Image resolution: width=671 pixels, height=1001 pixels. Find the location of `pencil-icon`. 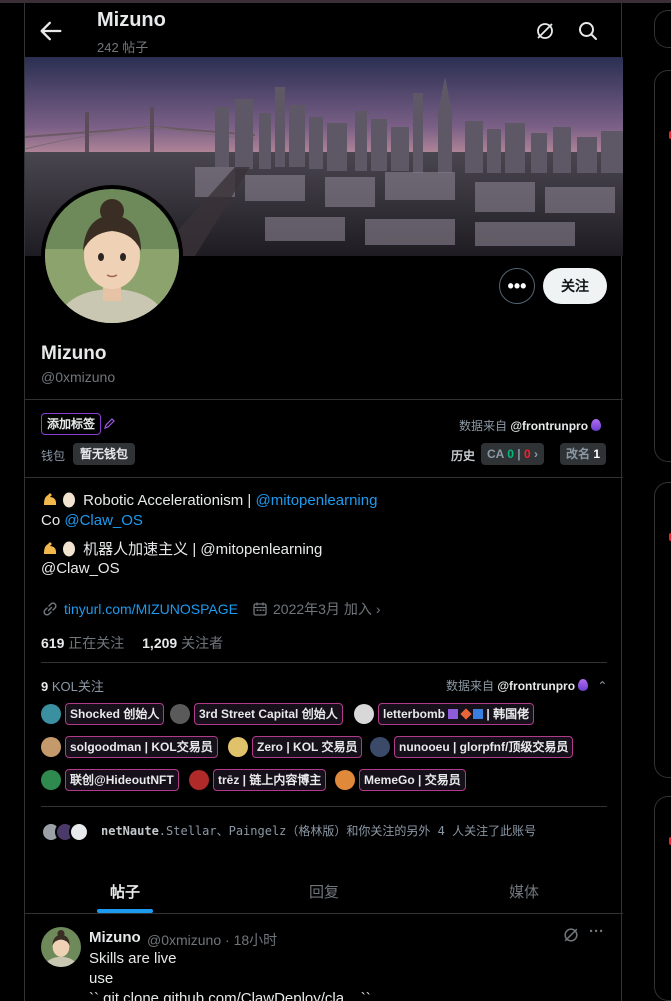

pencil-icon is located at coordinates (110, 423).